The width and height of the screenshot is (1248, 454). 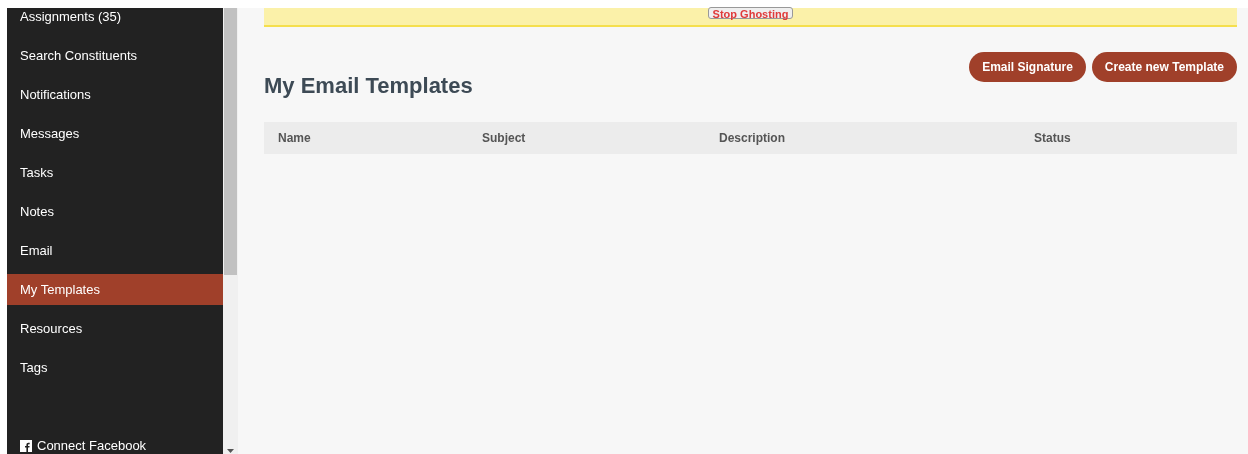 What do you see at coordinates (92, 444) in the screenshot?
I see `connect-facebook-link: Connect Facebook` at bounding box center [92, 444].